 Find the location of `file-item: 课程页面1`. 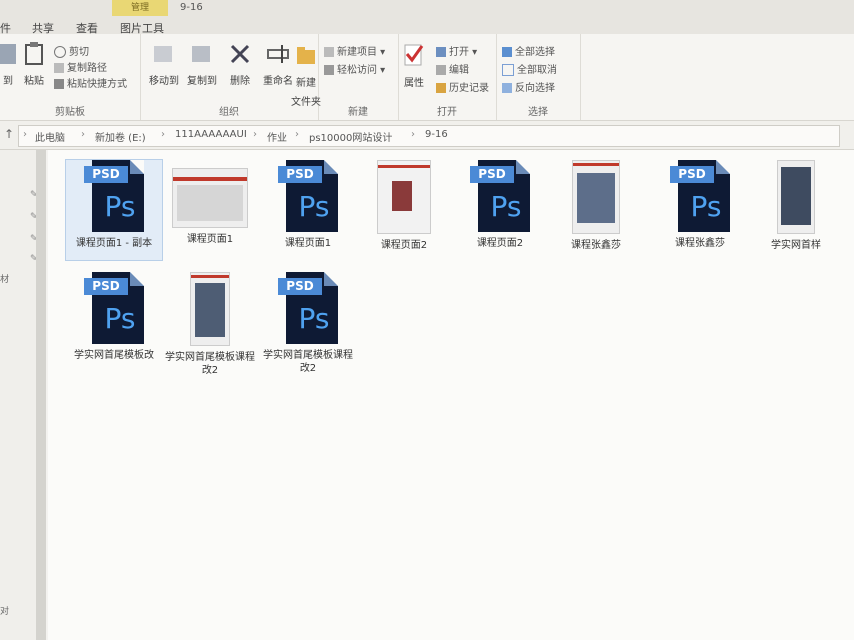

file-item: 课程页面1 is located at coordinates (210, 203).